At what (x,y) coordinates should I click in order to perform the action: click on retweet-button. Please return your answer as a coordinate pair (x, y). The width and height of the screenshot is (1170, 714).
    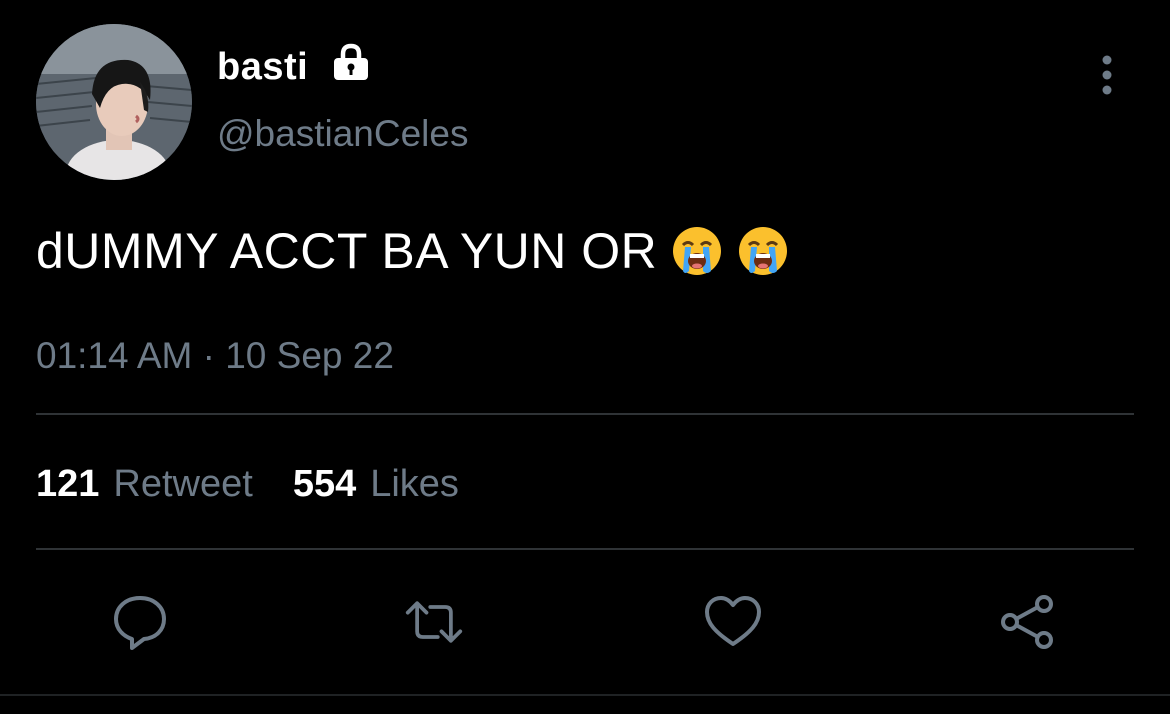
    Looking at the image, I should click on (434, 622).